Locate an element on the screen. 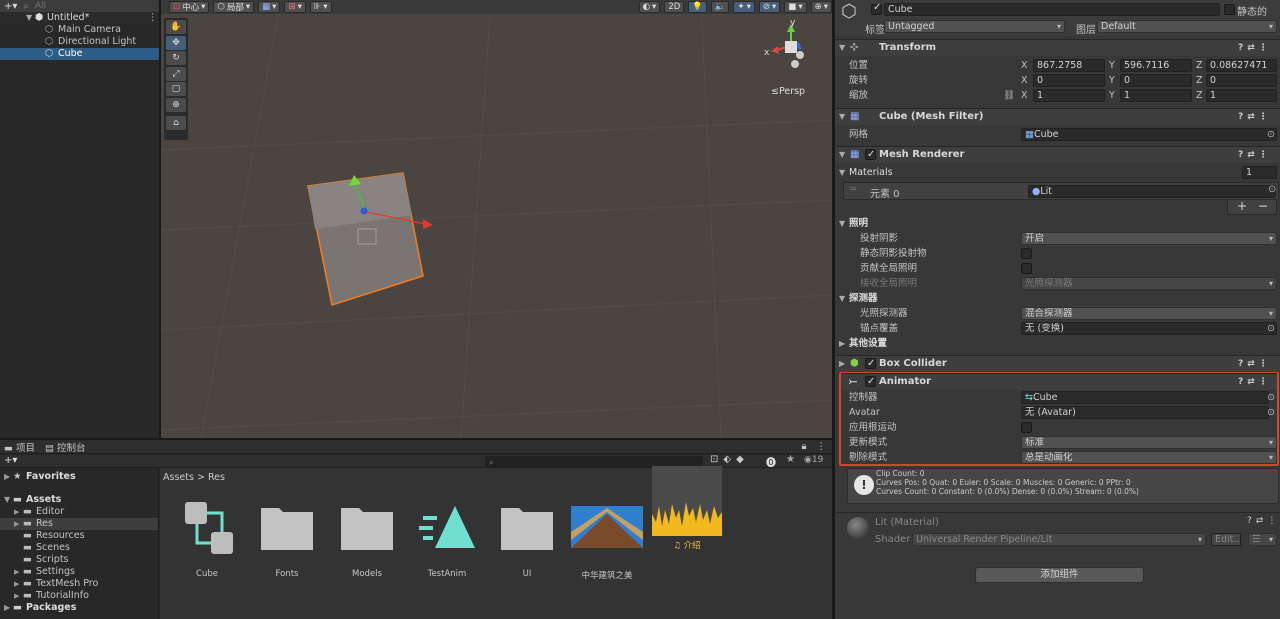  draw-mode-button: ◐ ▾ is located at coordinates (649, 7).